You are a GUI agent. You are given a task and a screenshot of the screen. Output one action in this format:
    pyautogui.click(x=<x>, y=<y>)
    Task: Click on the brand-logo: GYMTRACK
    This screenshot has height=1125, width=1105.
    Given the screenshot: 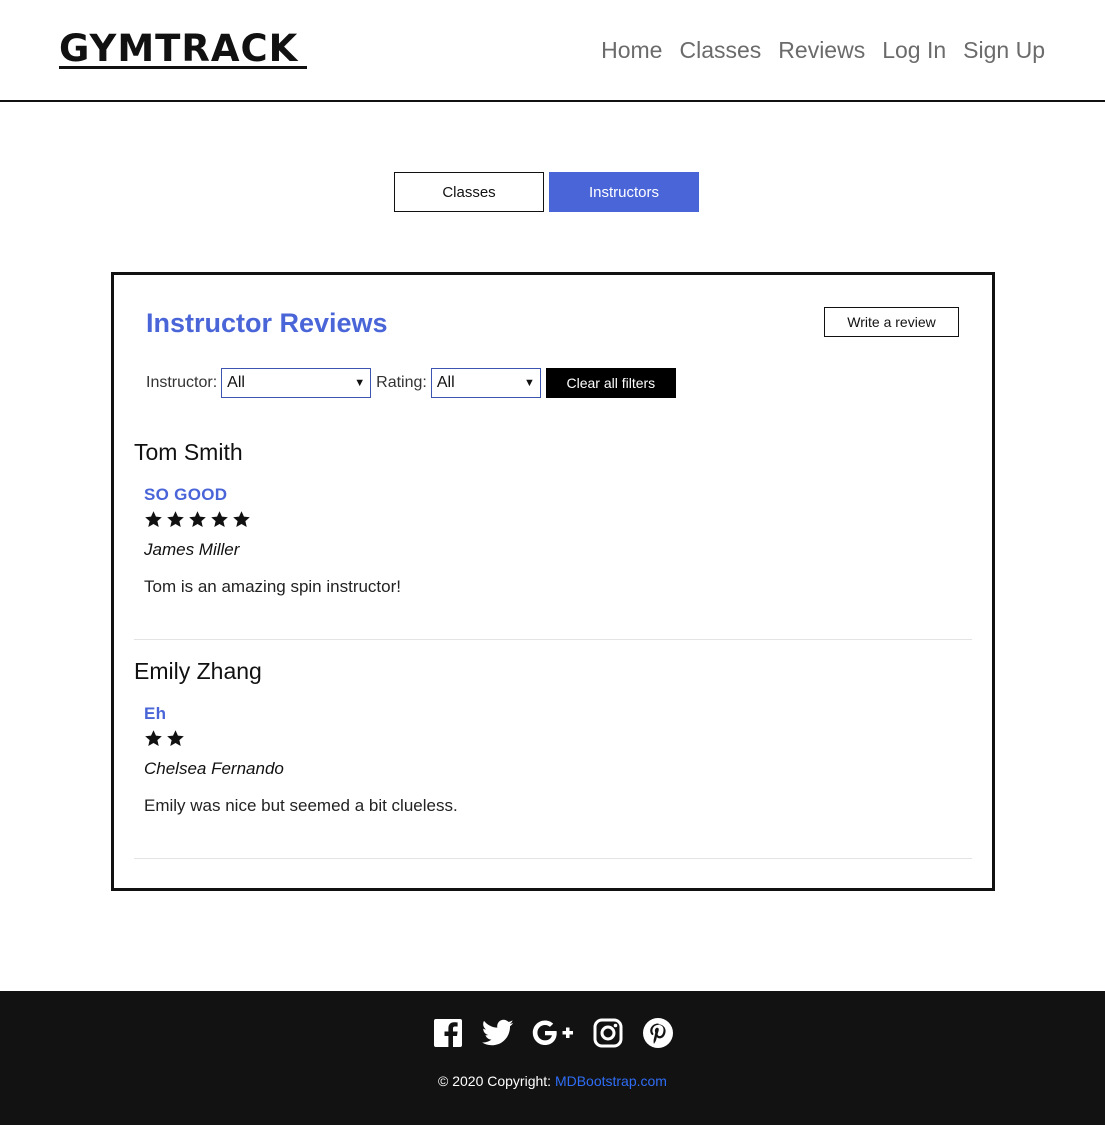 What is the action you would take?
    pyautogui.click(x=184, y=51)
    